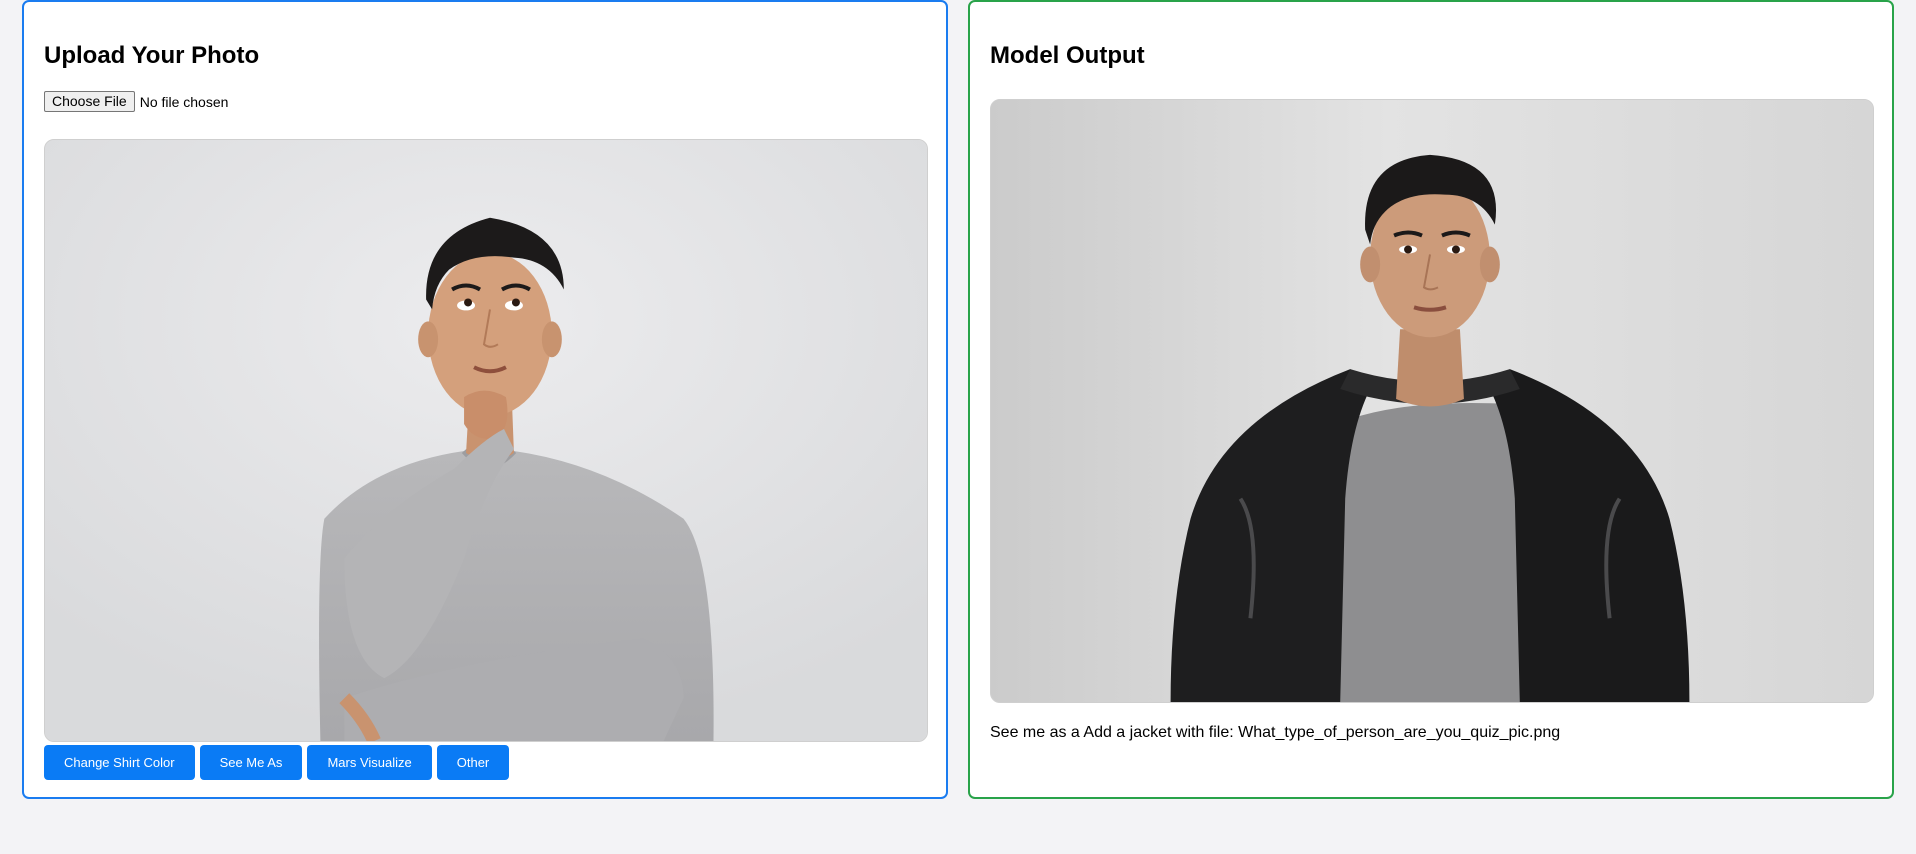 The height and width of the screenshot is (854, 1916). I want to click on see-me-as-button: See Me As, so click(251, 762).